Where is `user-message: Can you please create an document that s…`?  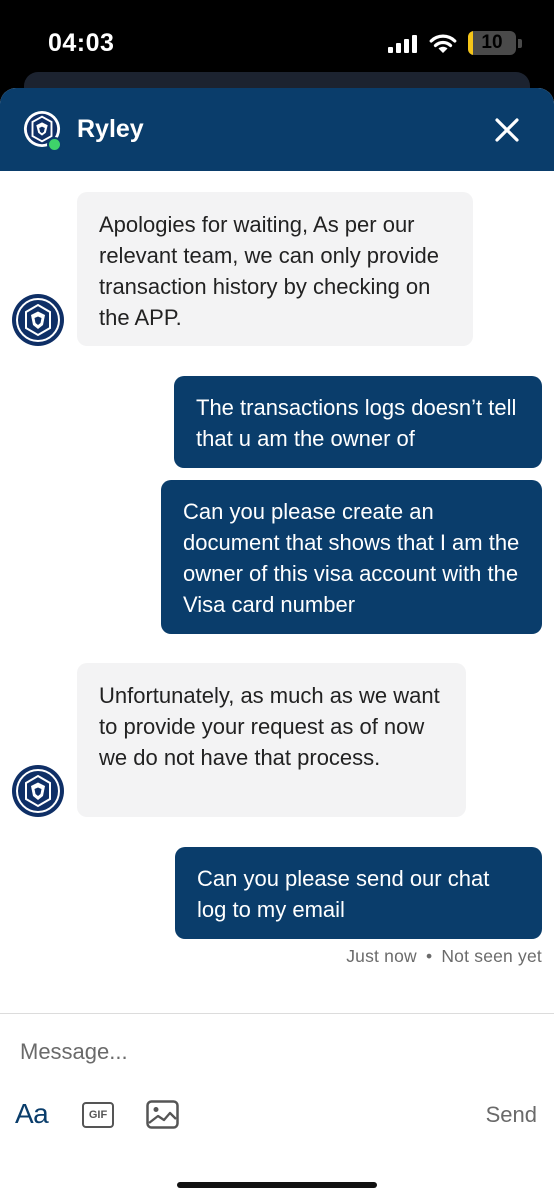
user-message: Can you please create an document that s… is located at coordinates (351, 557).